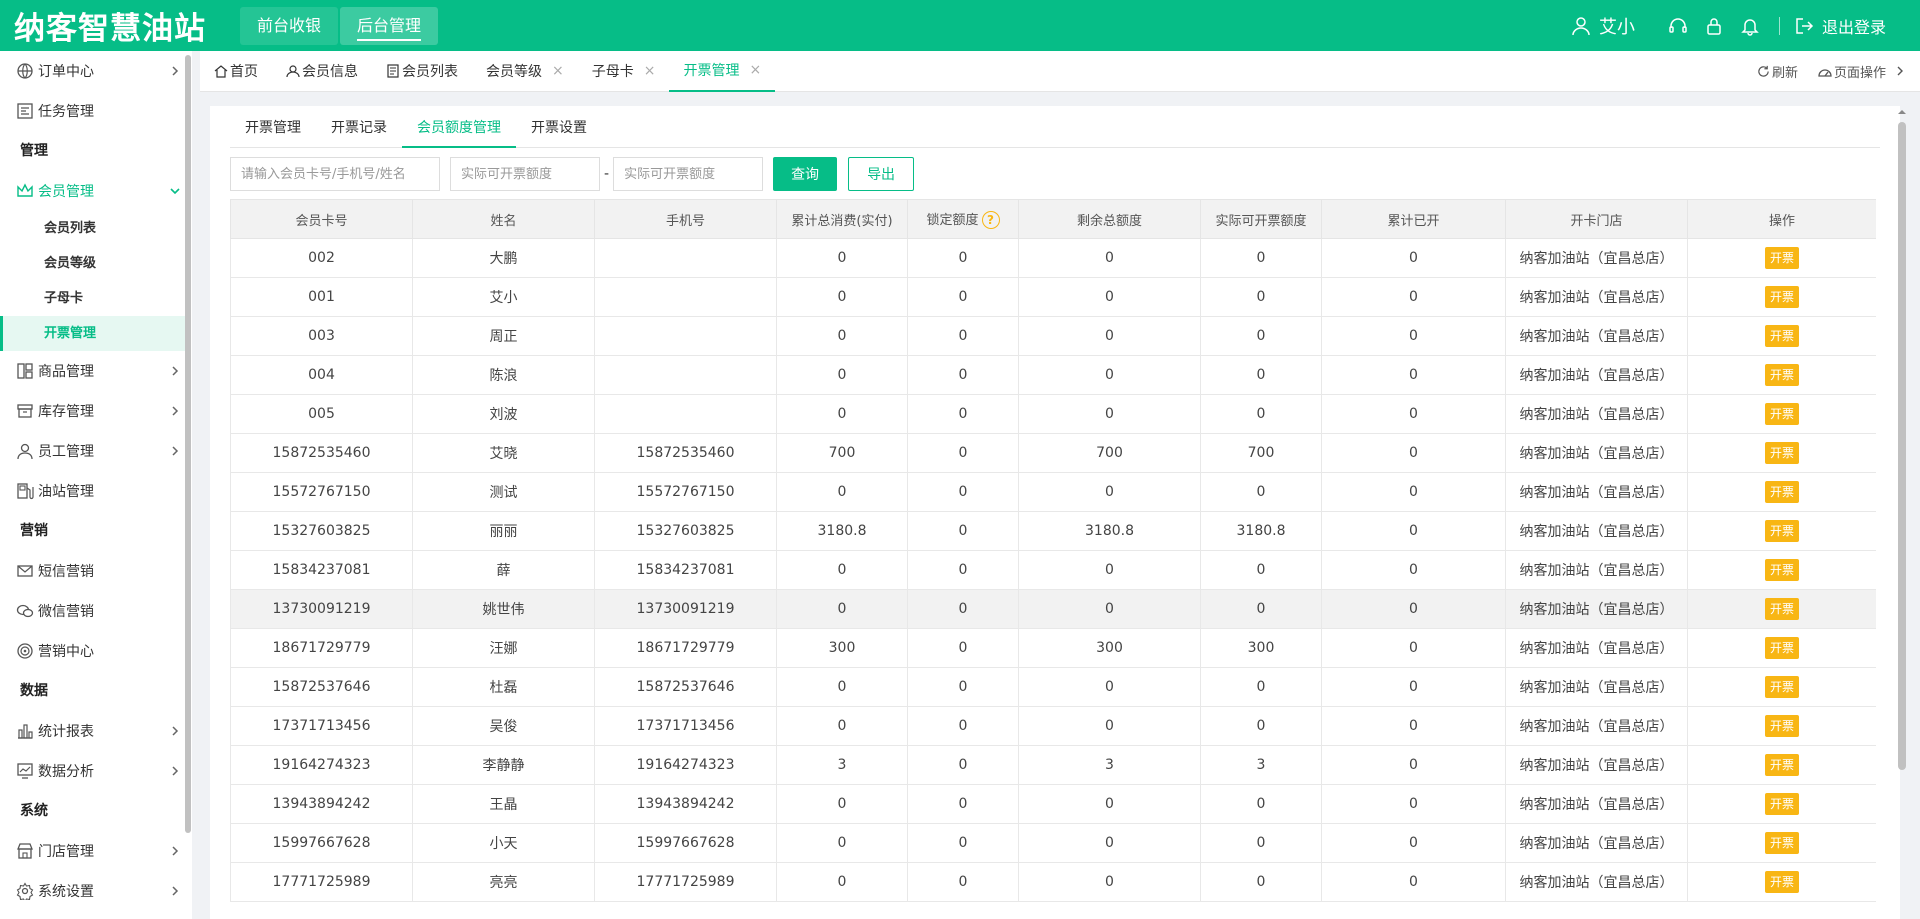  Describe the element at coordinates (95, 731) in the screenshot. I see `sidebar-item: 统计报表` at that location.